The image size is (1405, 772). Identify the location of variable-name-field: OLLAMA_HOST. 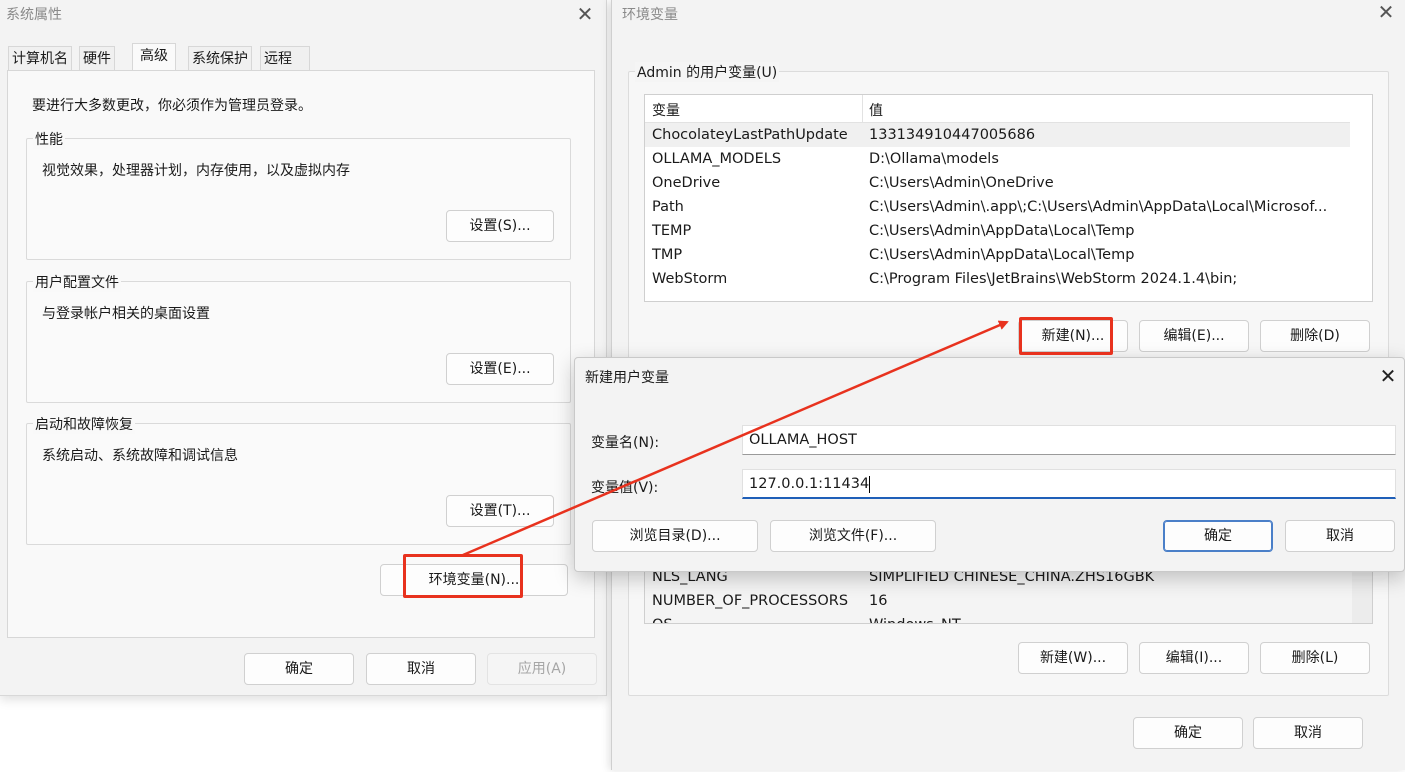
(1069, 440).